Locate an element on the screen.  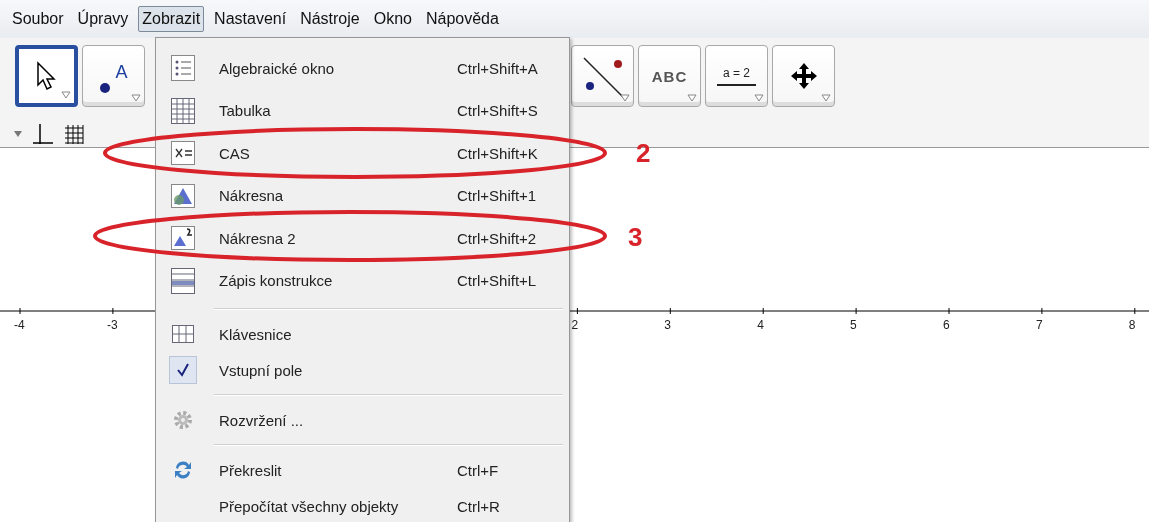
dropdown-icon is located at coordinates (18, 133).